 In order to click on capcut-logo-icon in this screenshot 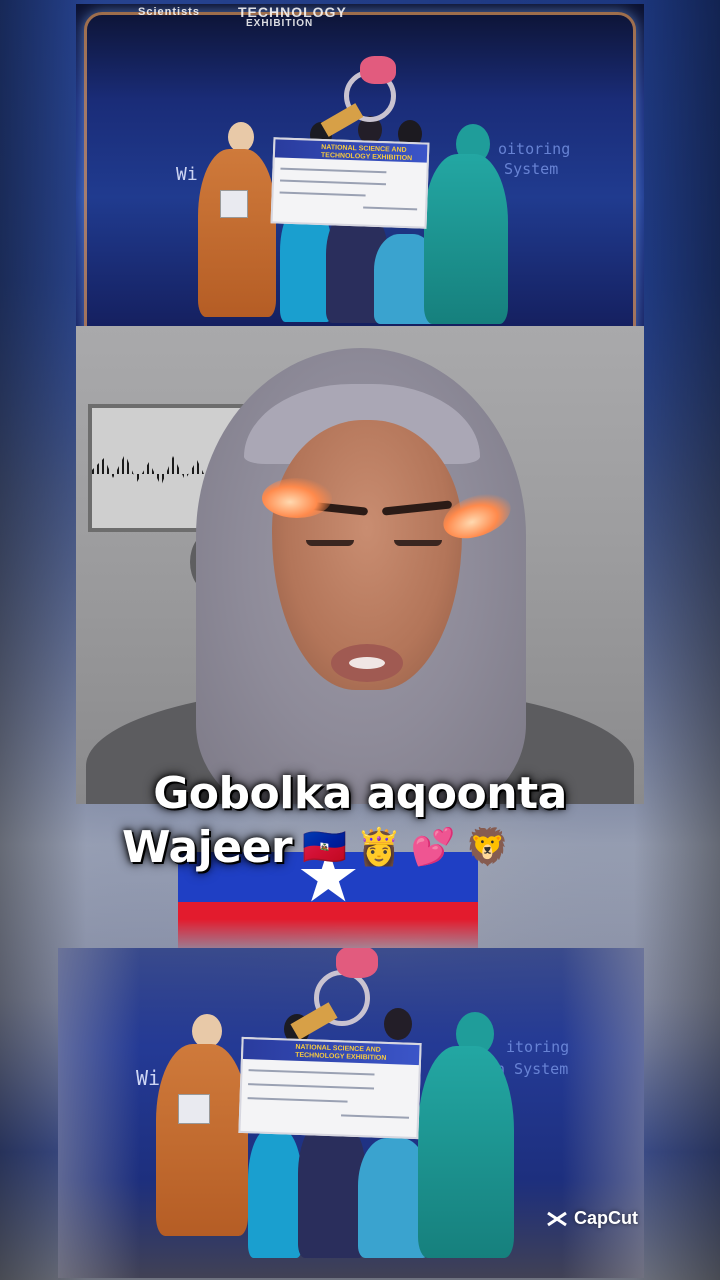, I will do `click(557, 1218)`.